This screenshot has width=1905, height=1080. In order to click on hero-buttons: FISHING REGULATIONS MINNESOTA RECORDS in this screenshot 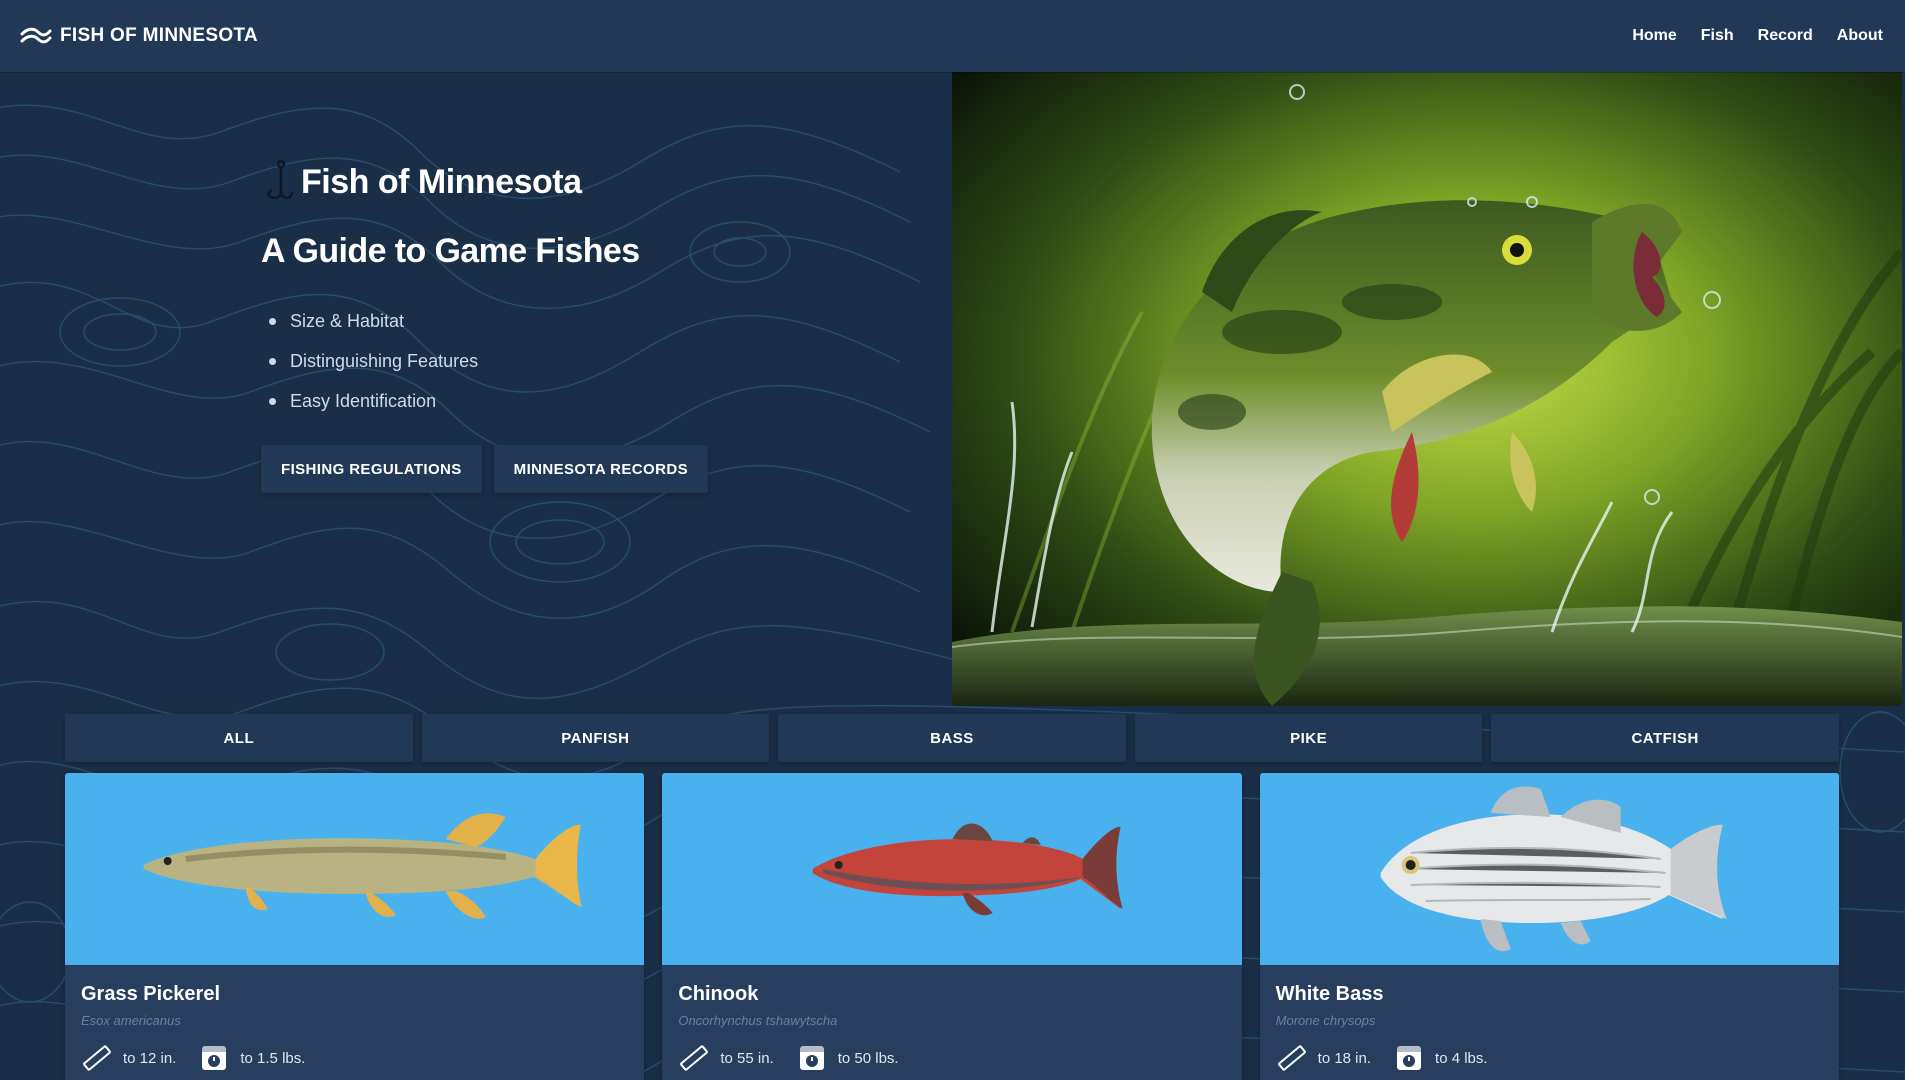, I will do `click(561, 469)`.